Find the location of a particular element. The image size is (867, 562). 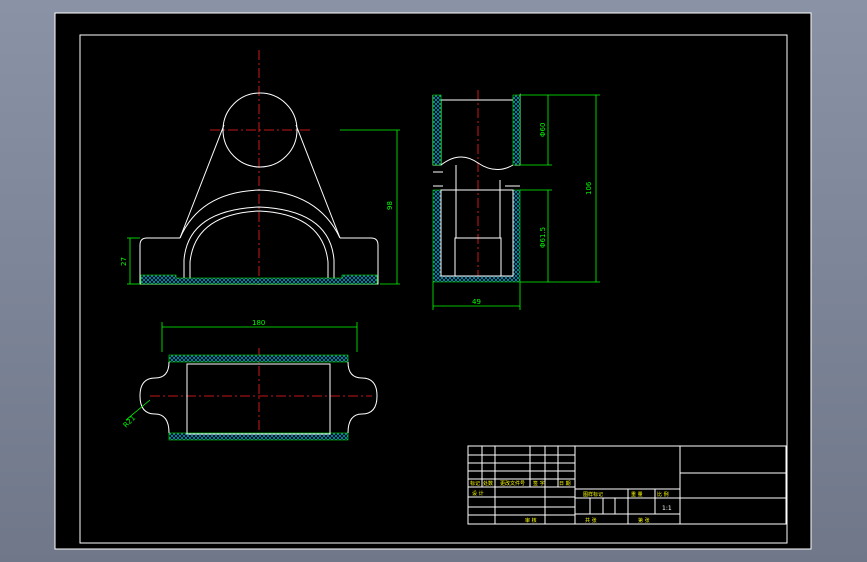

dim-length-label: 180 is located at coordinates (258, 323).